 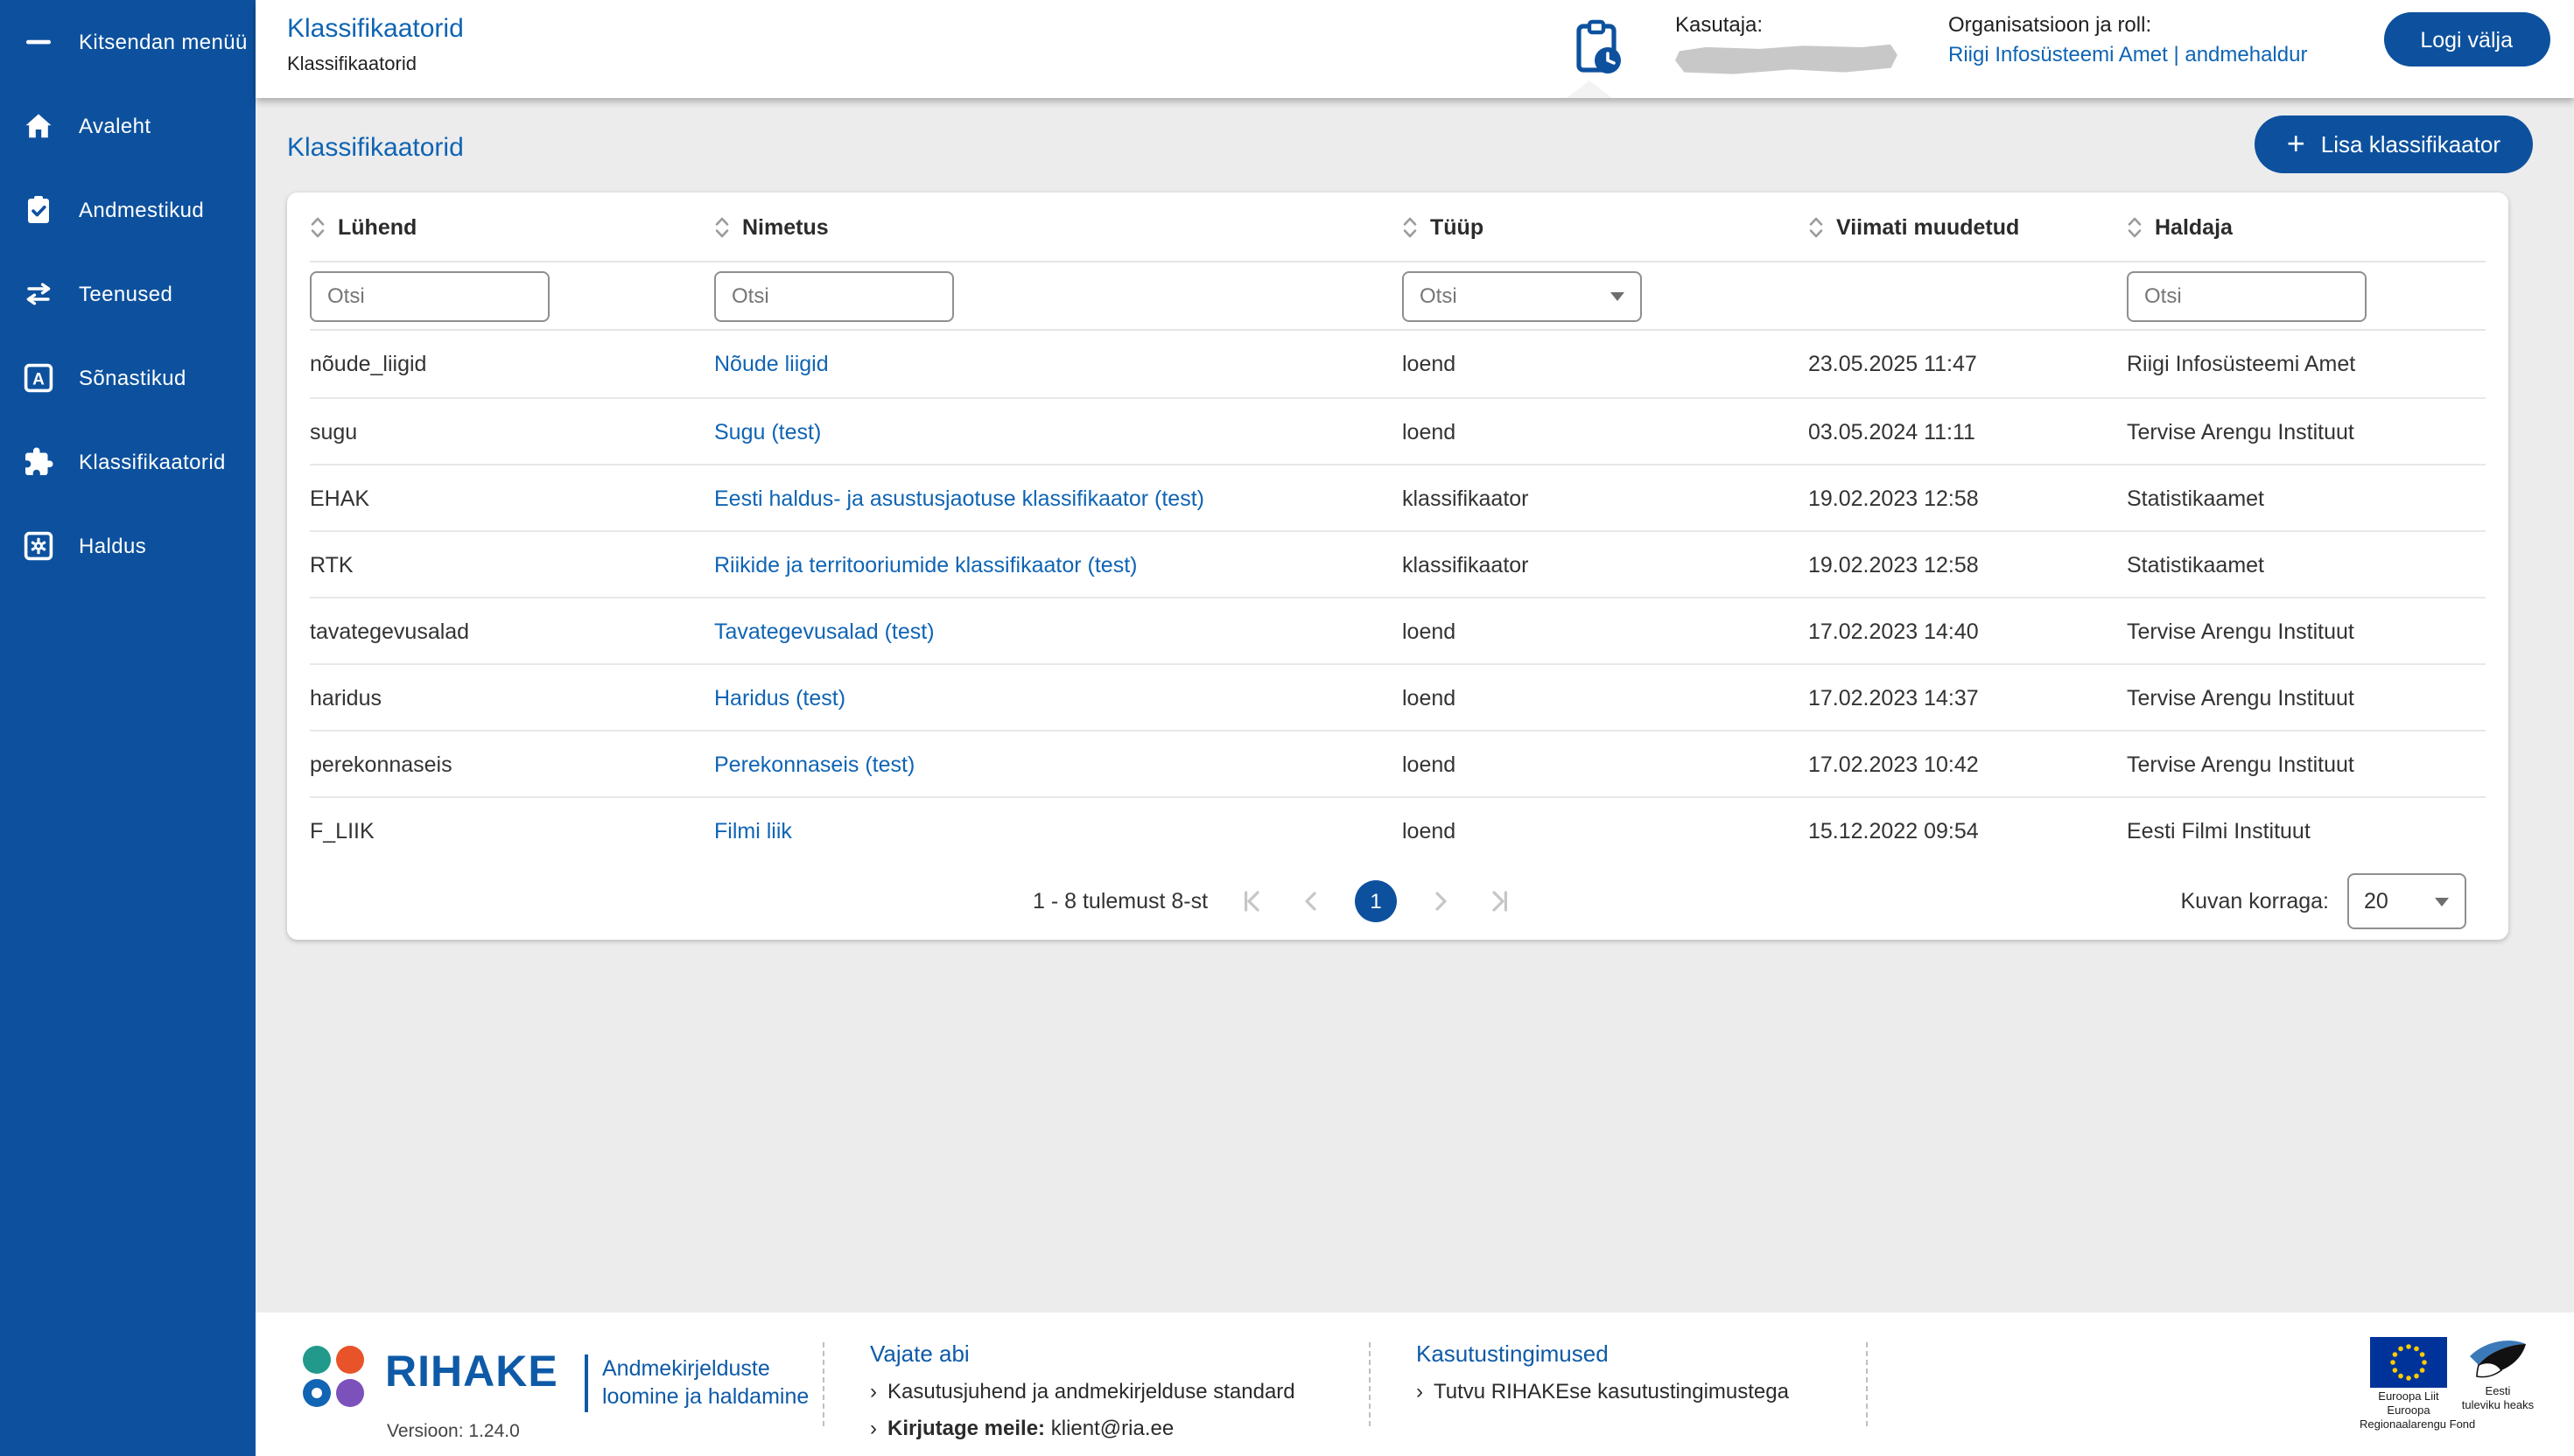 I want to click on terms-link: › Tutvu RIHAKEse kasutustingimustega, so click(x=1603, y=1391).